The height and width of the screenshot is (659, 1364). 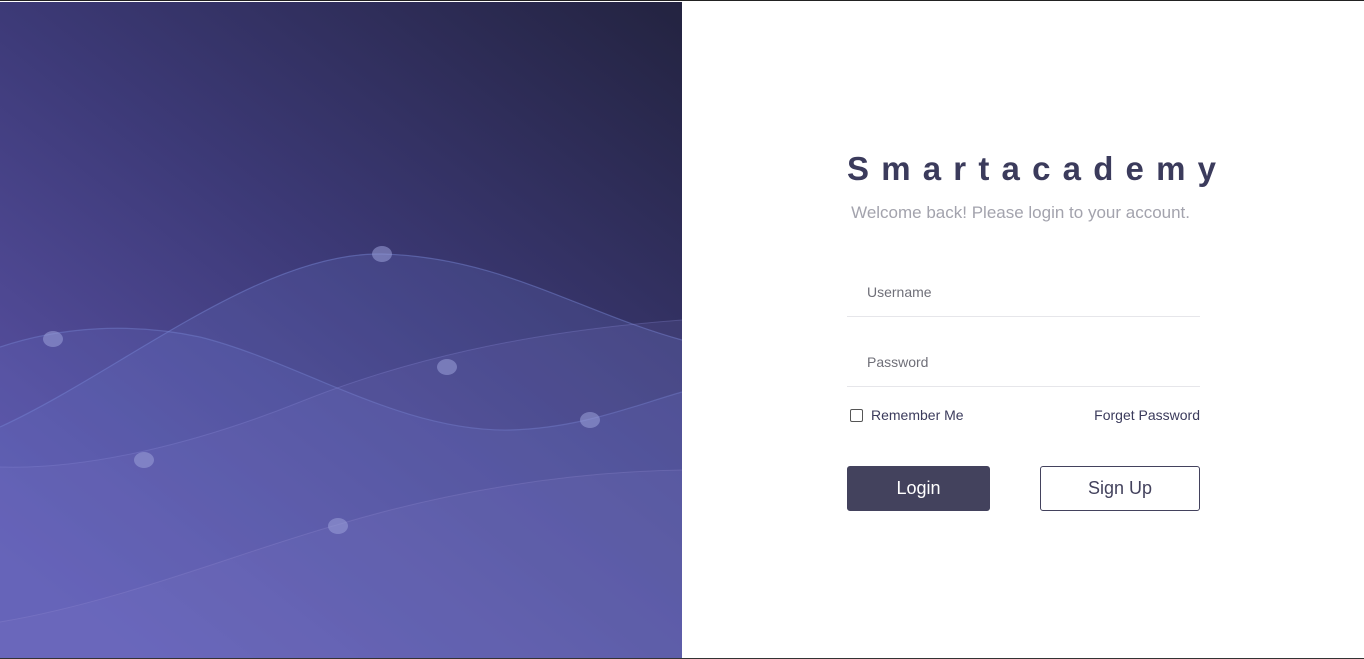 What do you see at coordinates (1120, 488) in the screenshot?
I see `sign-up-button: Sign Up` at bounding box center [1120, 488].